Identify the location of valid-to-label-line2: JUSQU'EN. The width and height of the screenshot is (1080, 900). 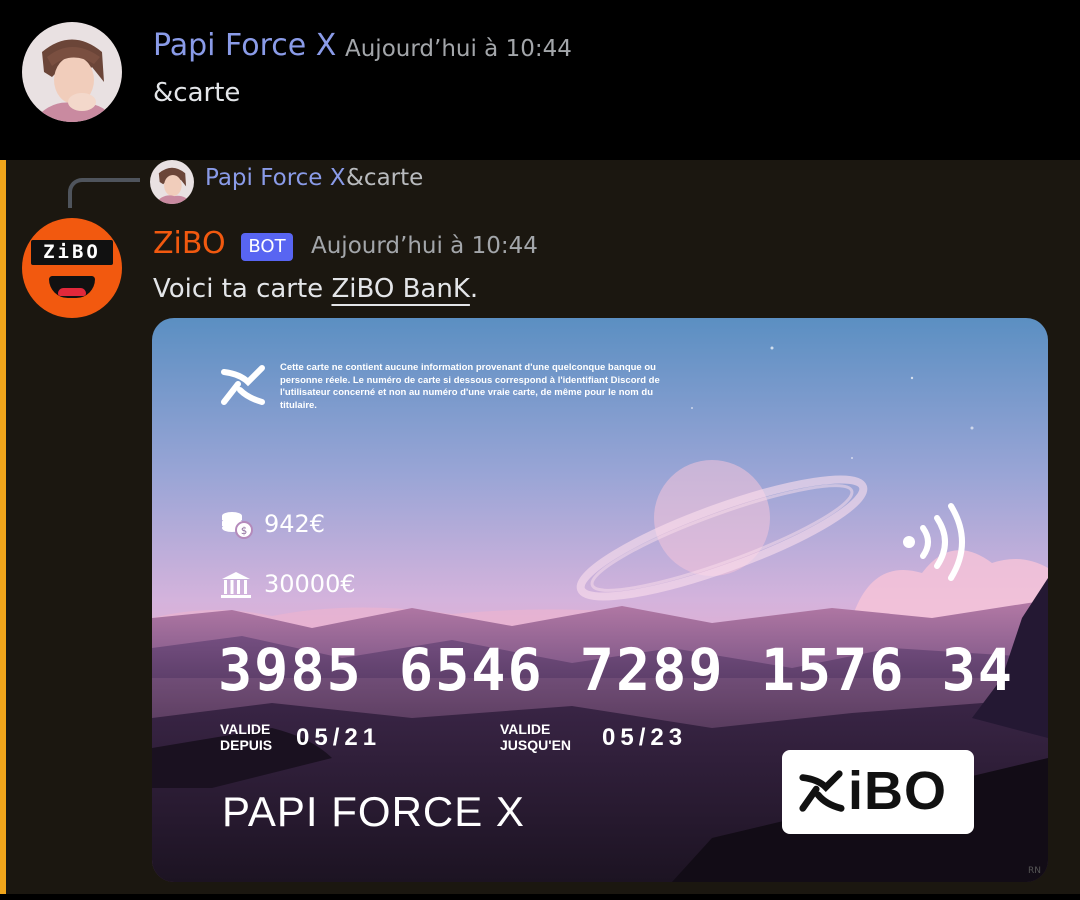
(536, 745).